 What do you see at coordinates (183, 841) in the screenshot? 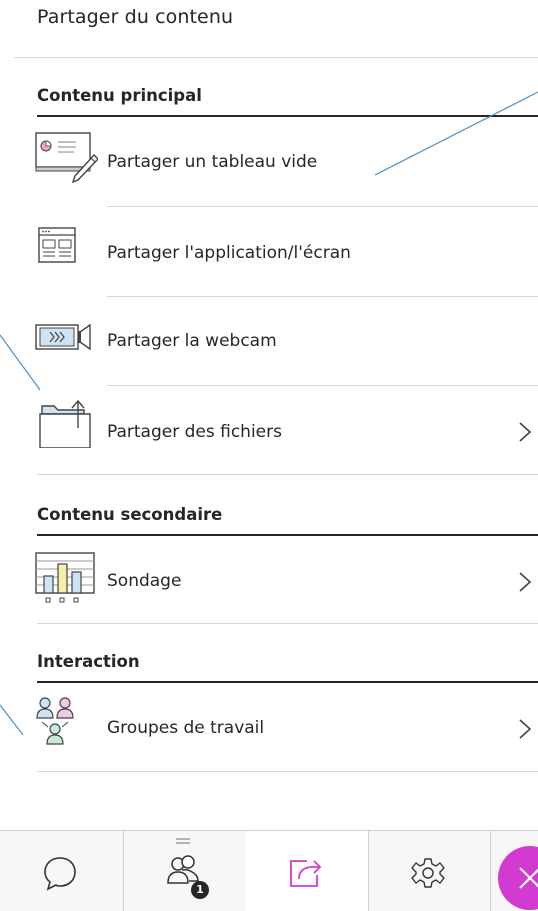
I see `drag-handle-icon` at bounding box center [183, 841].